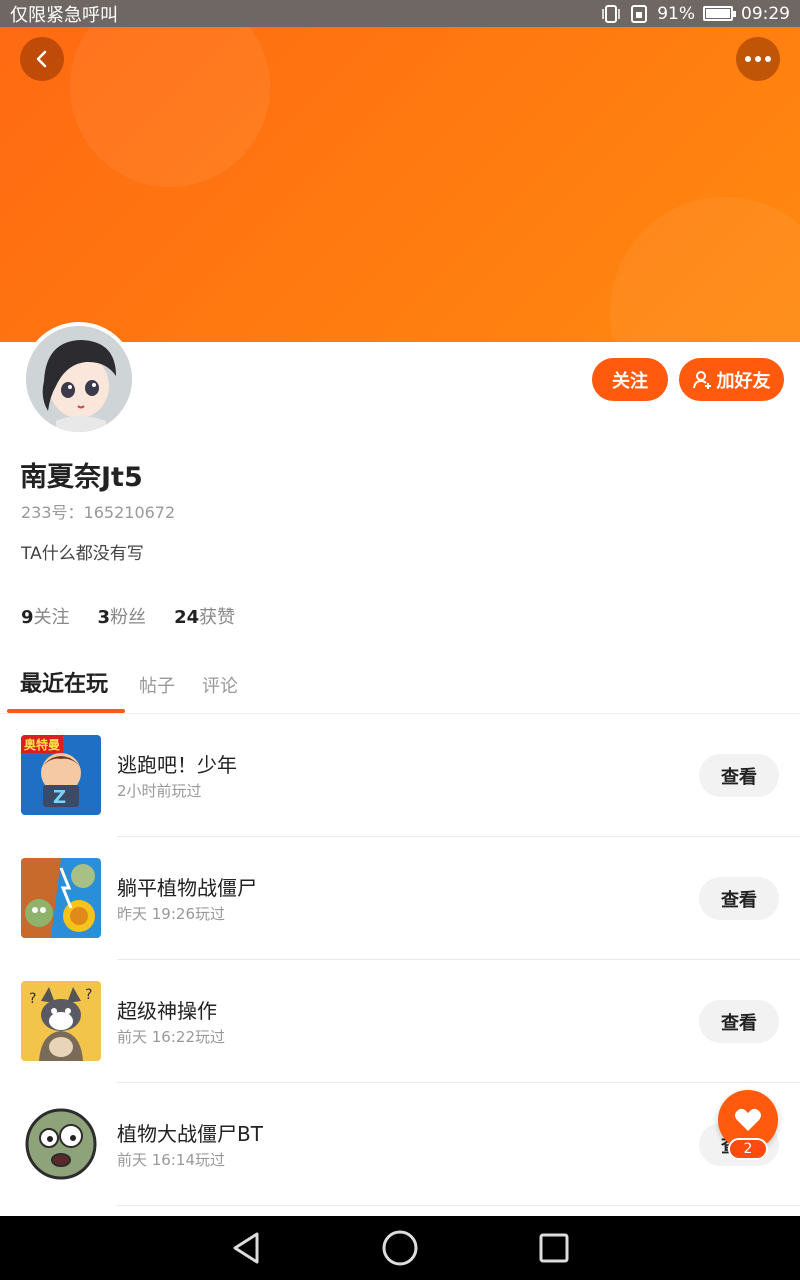 The width and height of the screenshot is (800, 1280). I want to click on profile-stats: 9关注 3粉丝 24获赞, so click(128, 616).